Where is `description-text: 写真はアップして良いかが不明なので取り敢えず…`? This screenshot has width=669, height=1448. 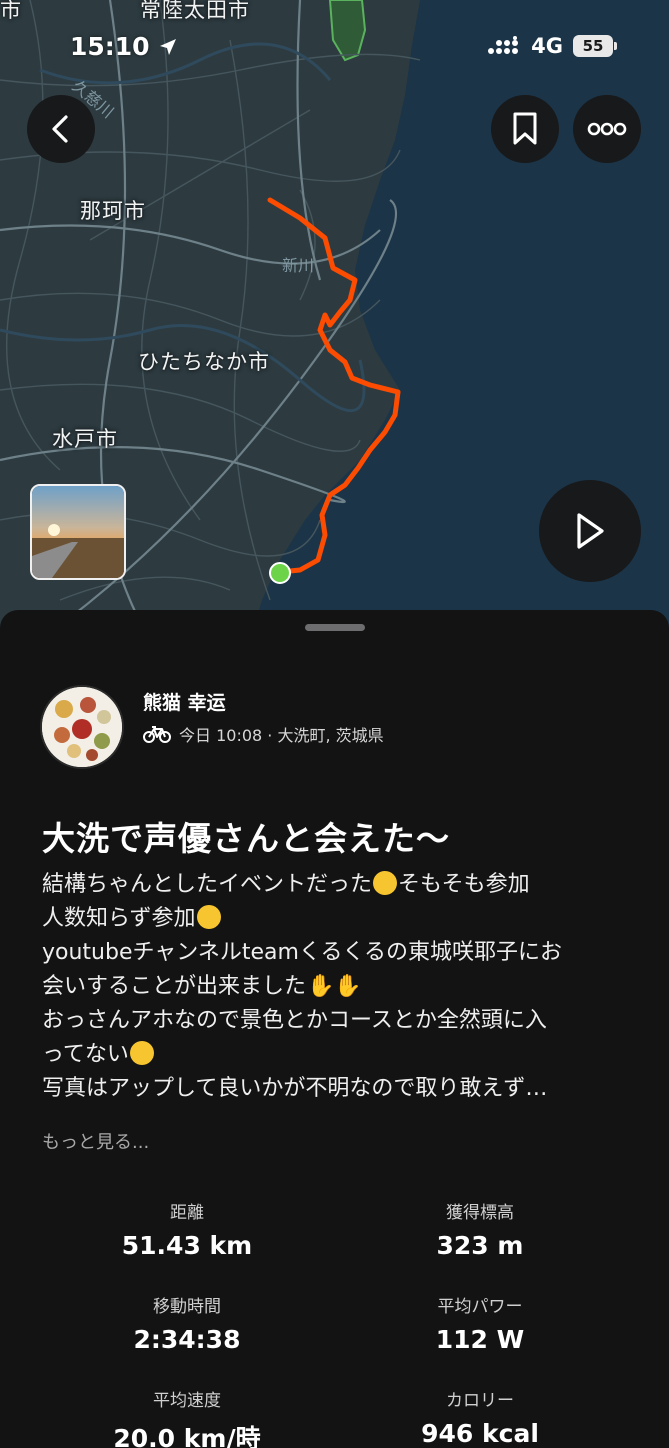
description-text: 写真はアップして良いかが不明なので取り敢えず… is located at coordinates (295, 1088).